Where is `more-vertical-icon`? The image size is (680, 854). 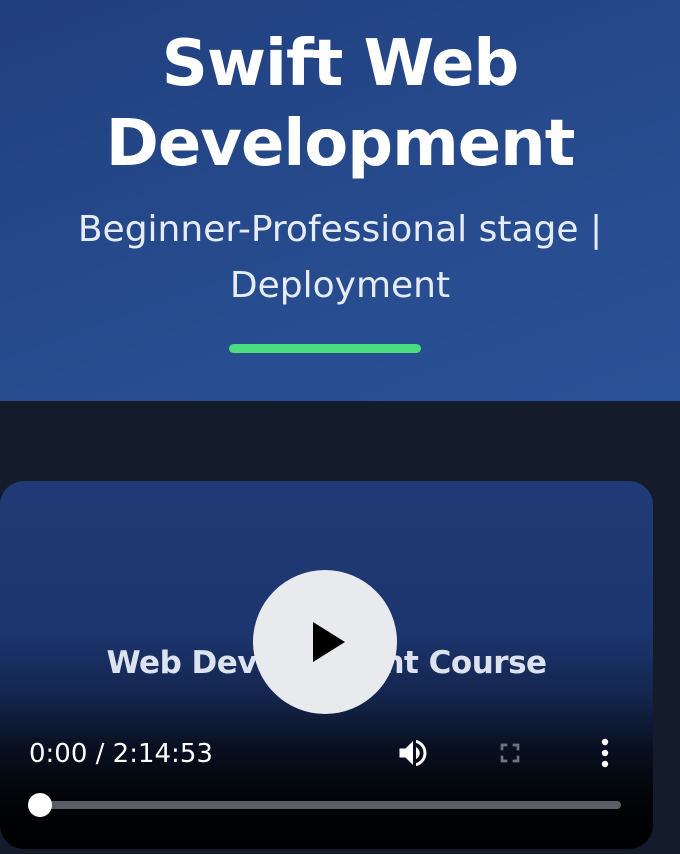 more-vertical-icon is located at coordinates (605, 753).